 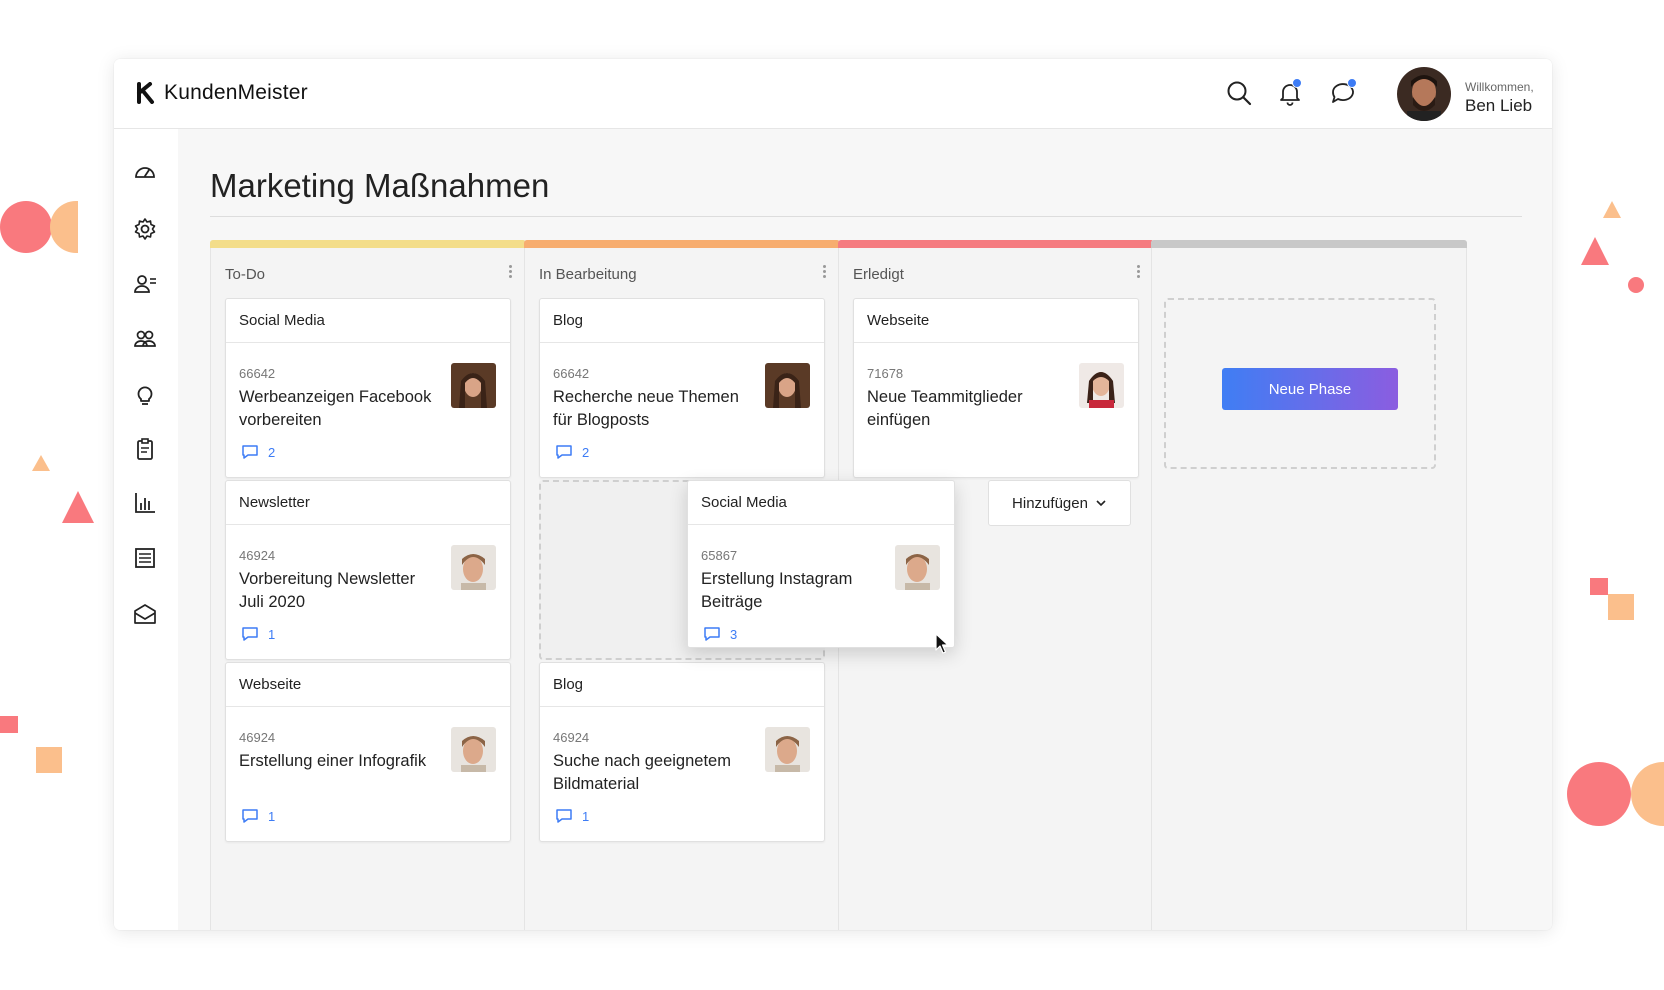 What do you see at coordinates (1101, 503) in the screenshot?
I see `chevron-down-icon` at bounding box center [1101, 503].